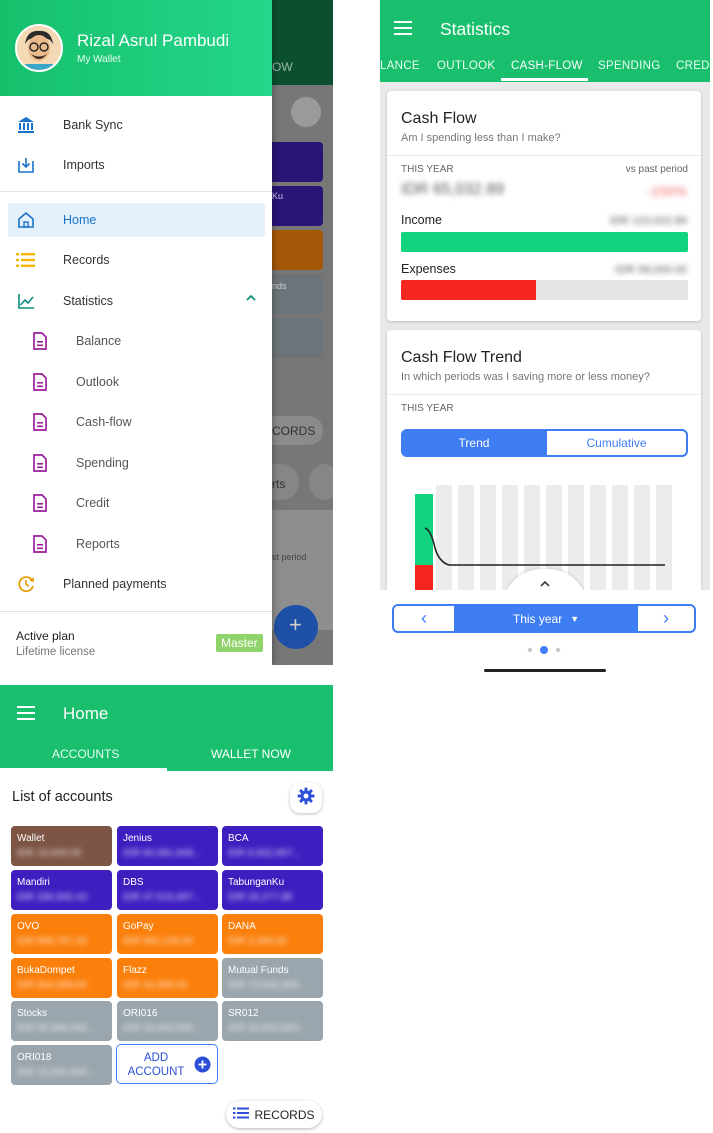 The image size is (713, 1133). What do you see at coordinates (93, 125) in the screenshot?
I see `drawer-item-label: Bank Sync` at bounding box center [93, 125].